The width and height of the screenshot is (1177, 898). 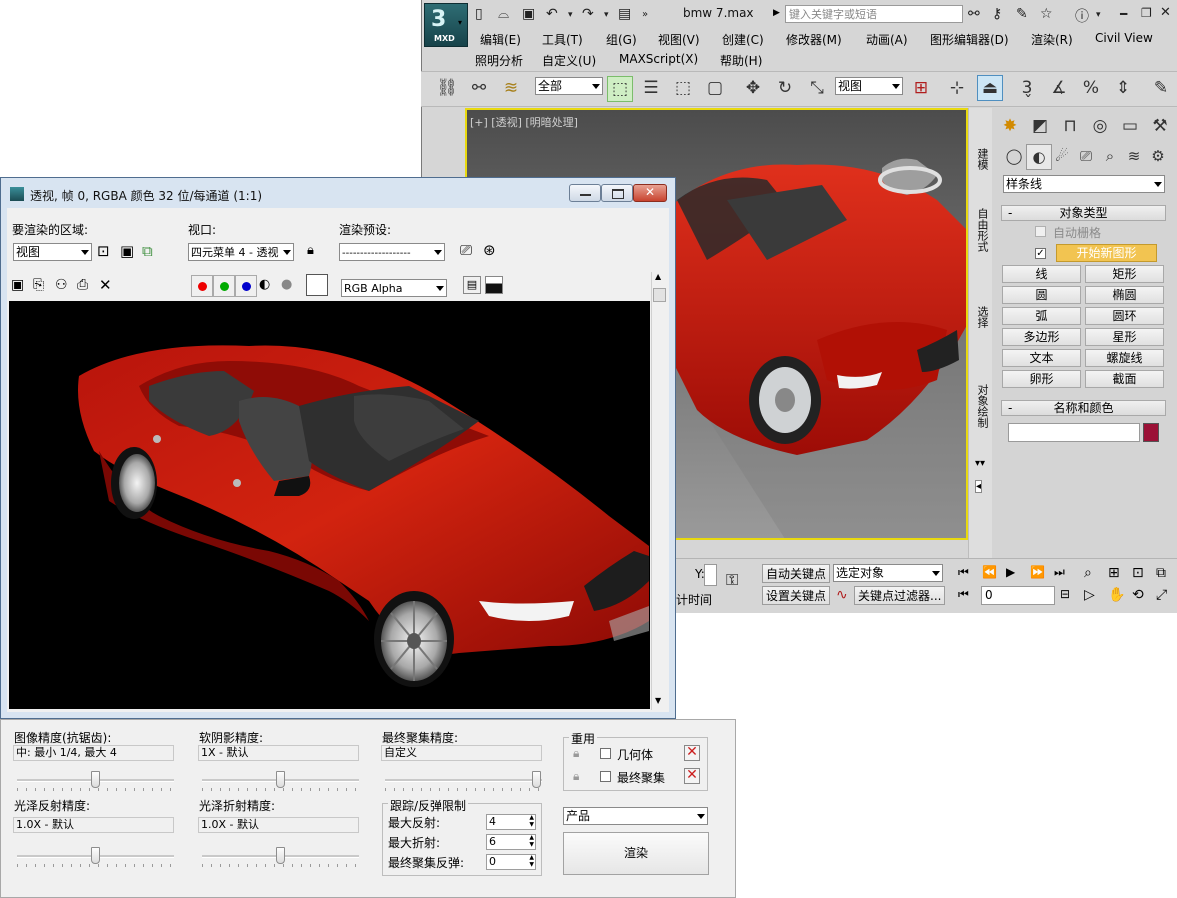 I want to click on shape-button: 文本, so click(x=1041, y=358).